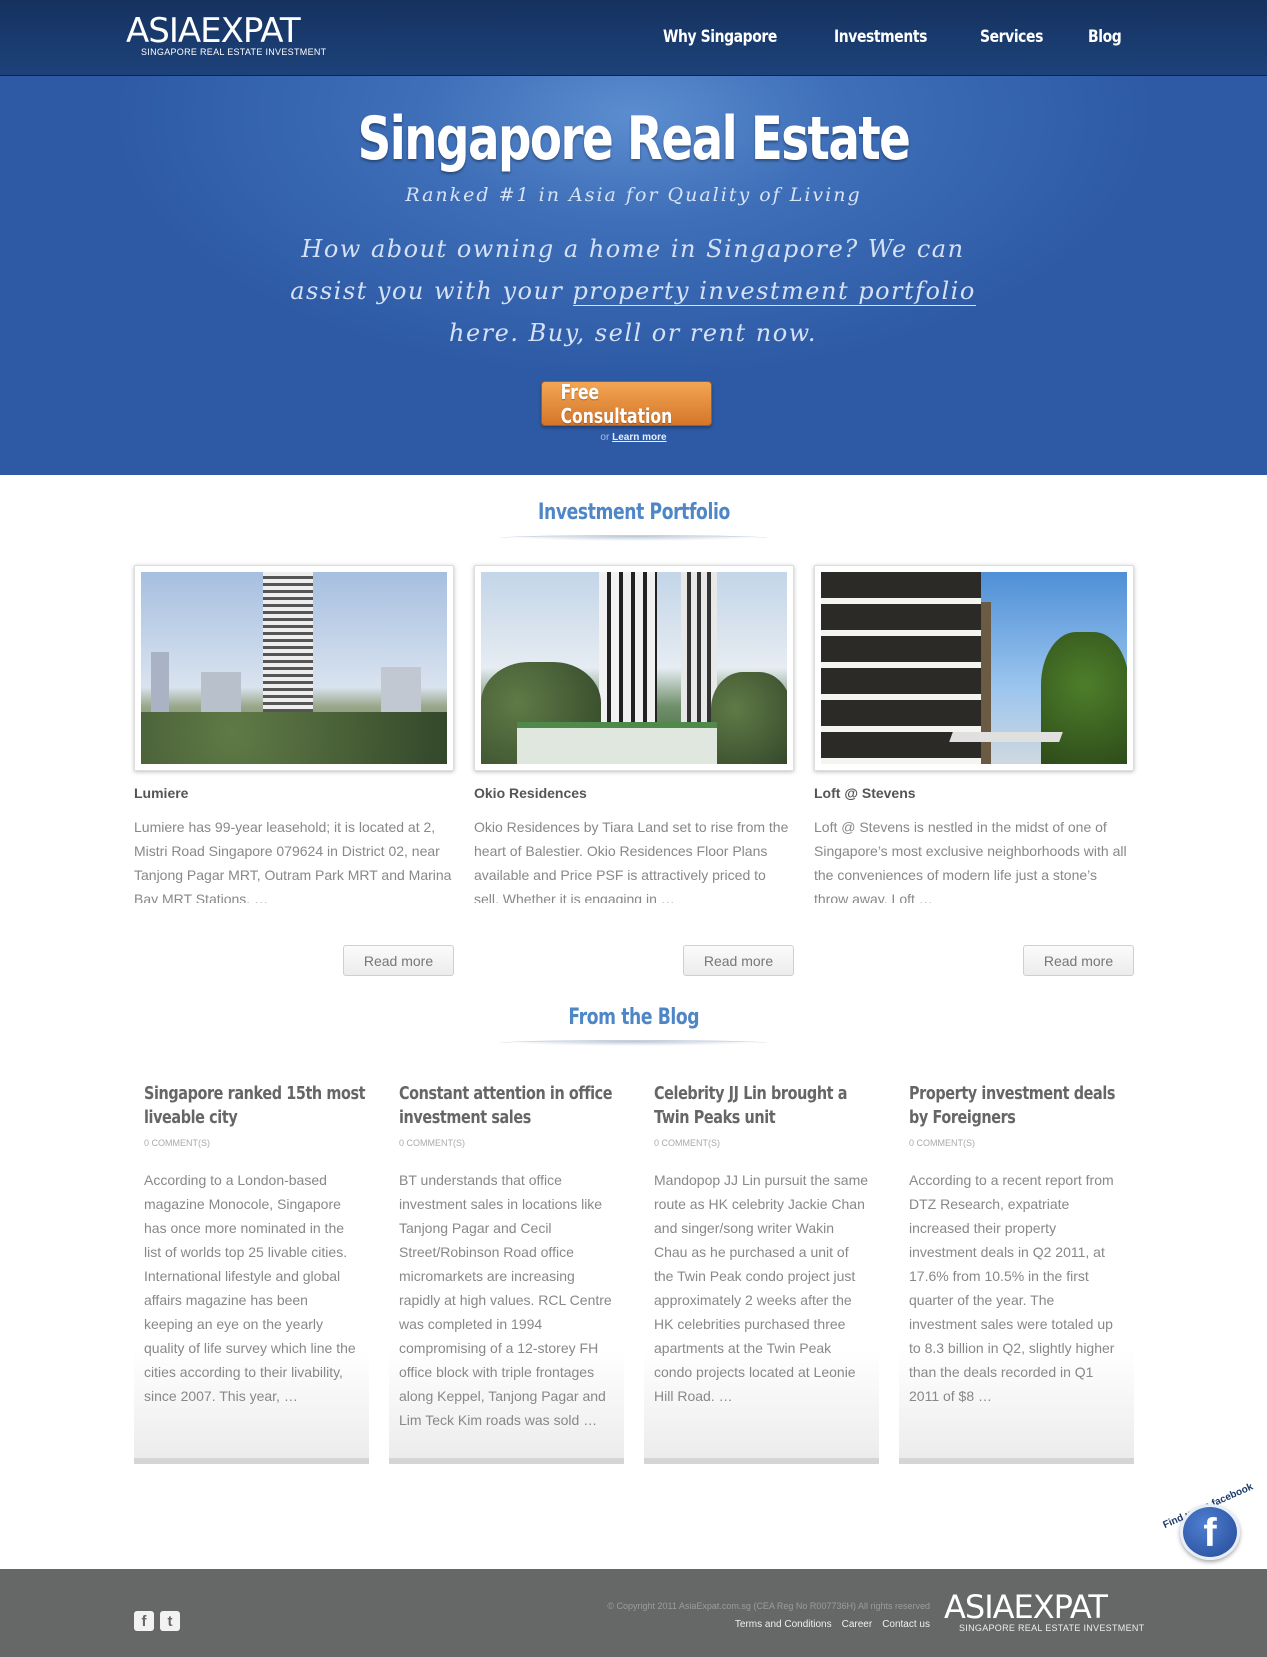  I want to click on blog-heading-text: From the Blog, so click(633, 1017).